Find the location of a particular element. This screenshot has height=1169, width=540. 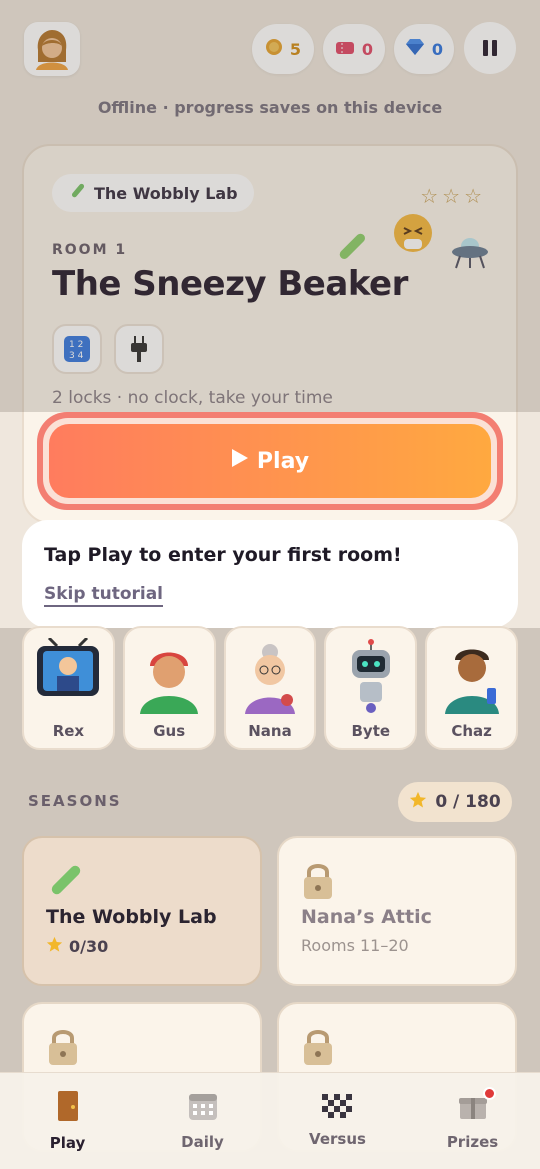

character-row: Rex Gus Nana Byte Chaz is located at coordinates (270, 688).